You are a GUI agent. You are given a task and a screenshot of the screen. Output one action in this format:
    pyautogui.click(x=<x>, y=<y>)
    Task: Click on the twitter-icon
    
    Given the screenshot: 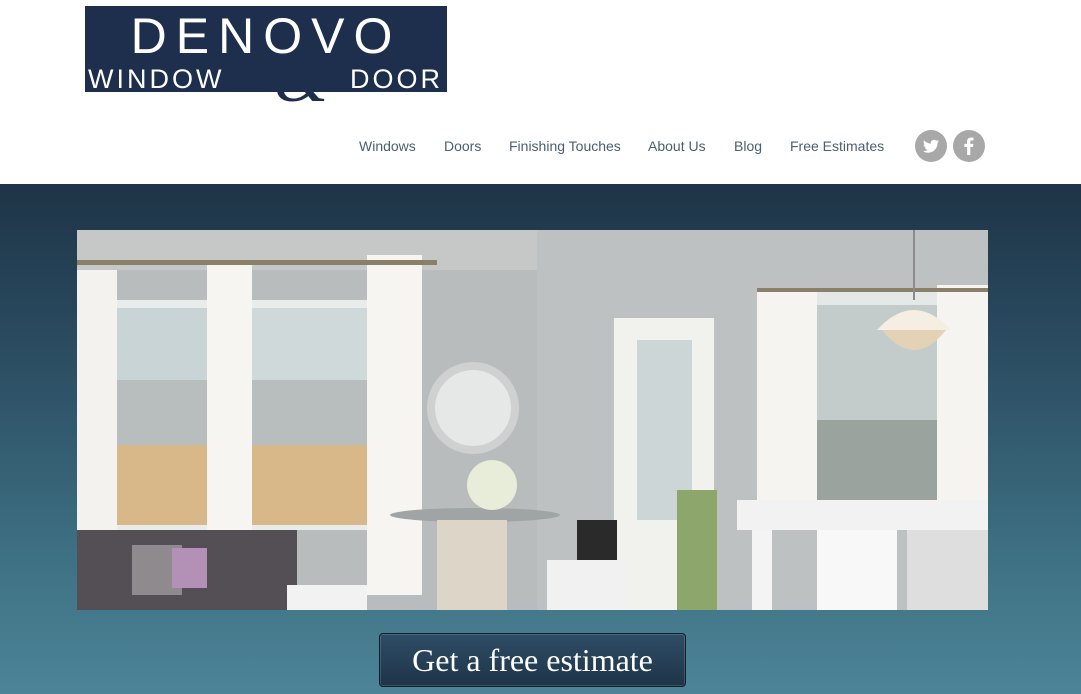 What is the action you would take?
    pyautogui.click(x=931, y=146)
    